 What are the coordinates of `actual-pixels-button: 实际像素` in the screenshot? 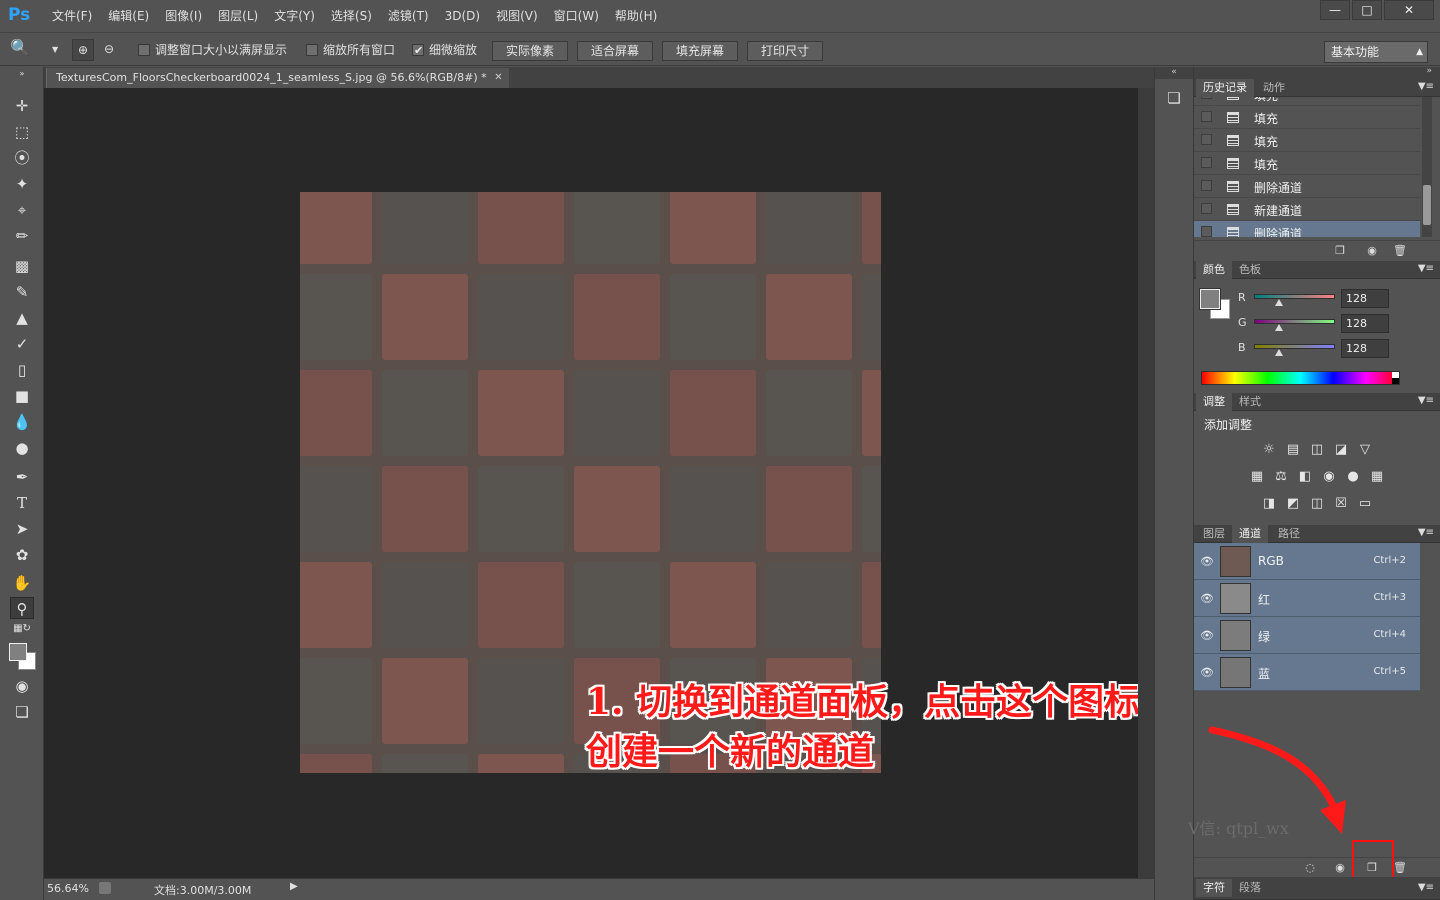 It's located at (530, 51).